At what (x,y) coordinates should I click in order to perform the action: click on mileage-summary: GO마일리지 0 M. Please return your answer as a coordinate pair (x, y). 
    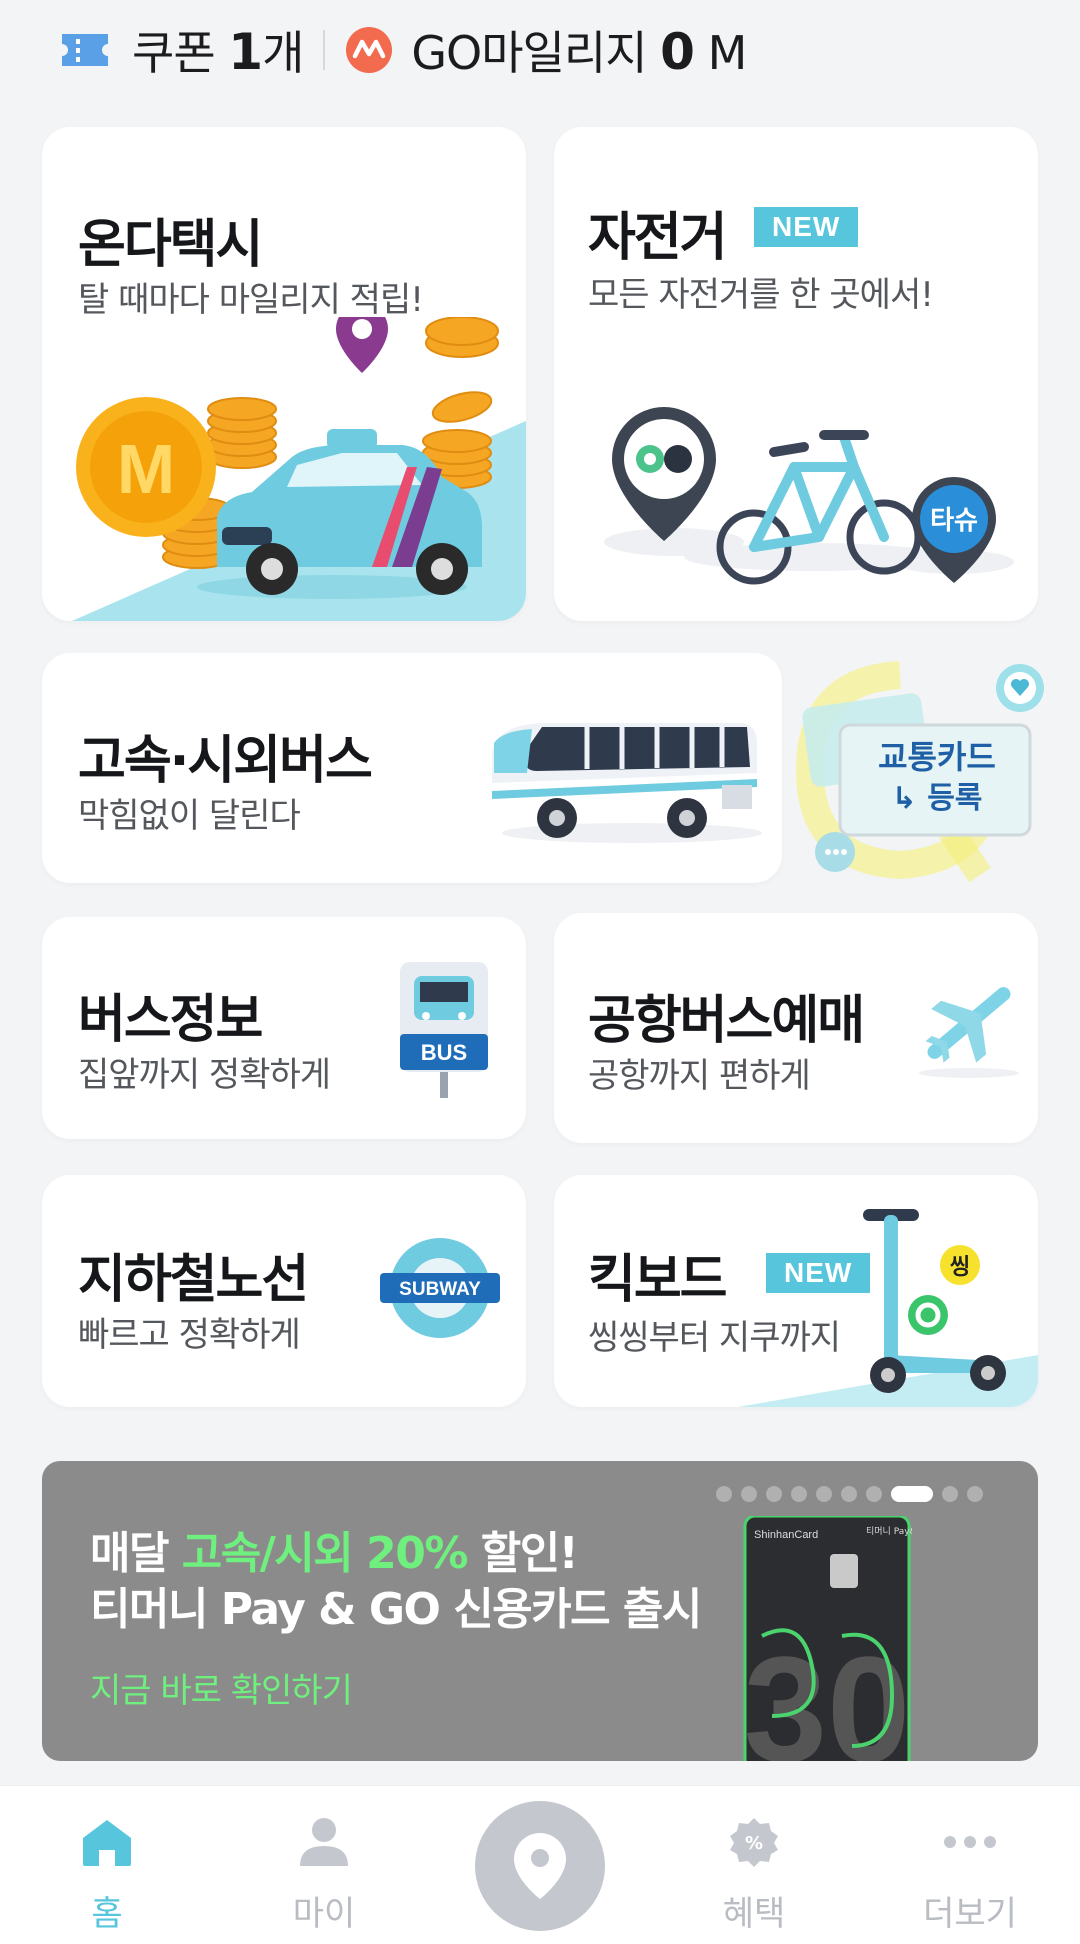
    Looking at the image, I should click on (579, 50).